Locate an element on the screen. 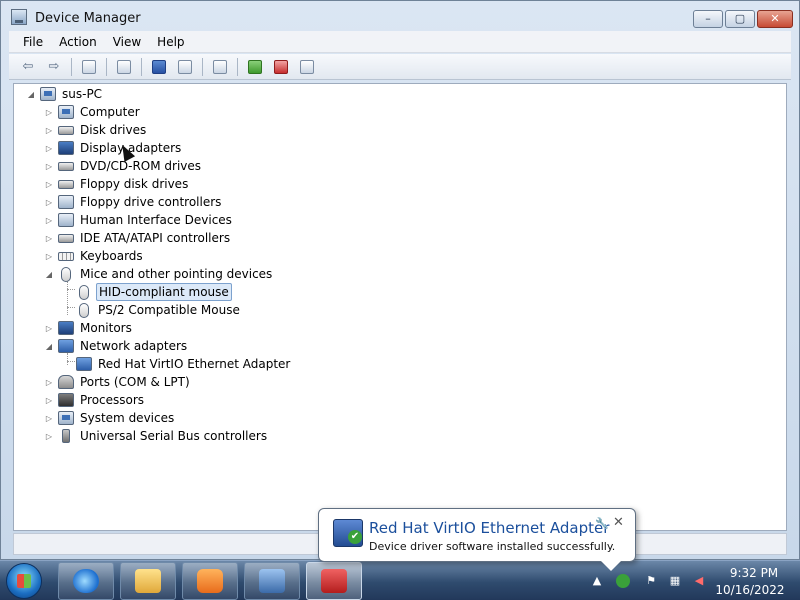  tree-root-sus-pc: ◢ sus-PC is located at coordinates (65, 94).